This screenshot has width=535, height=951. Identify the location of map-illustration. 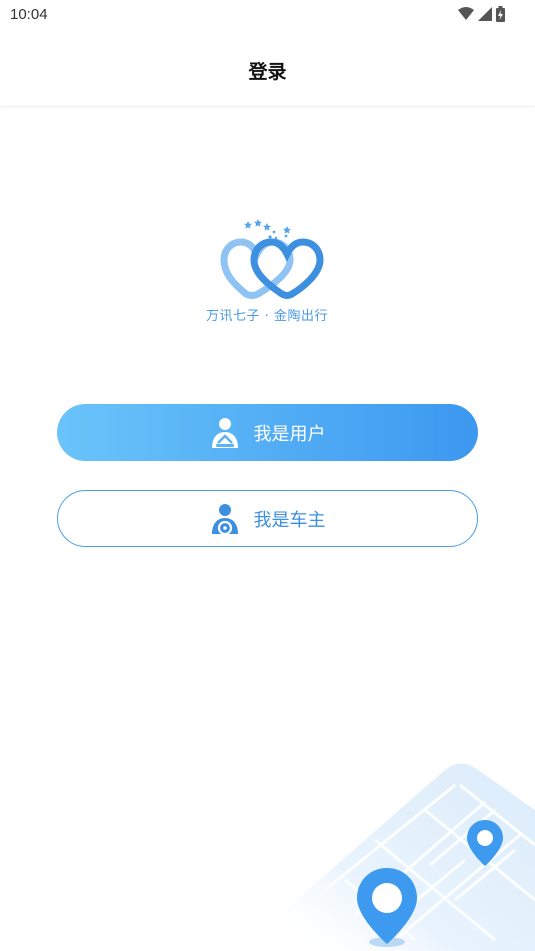
(410, 857).